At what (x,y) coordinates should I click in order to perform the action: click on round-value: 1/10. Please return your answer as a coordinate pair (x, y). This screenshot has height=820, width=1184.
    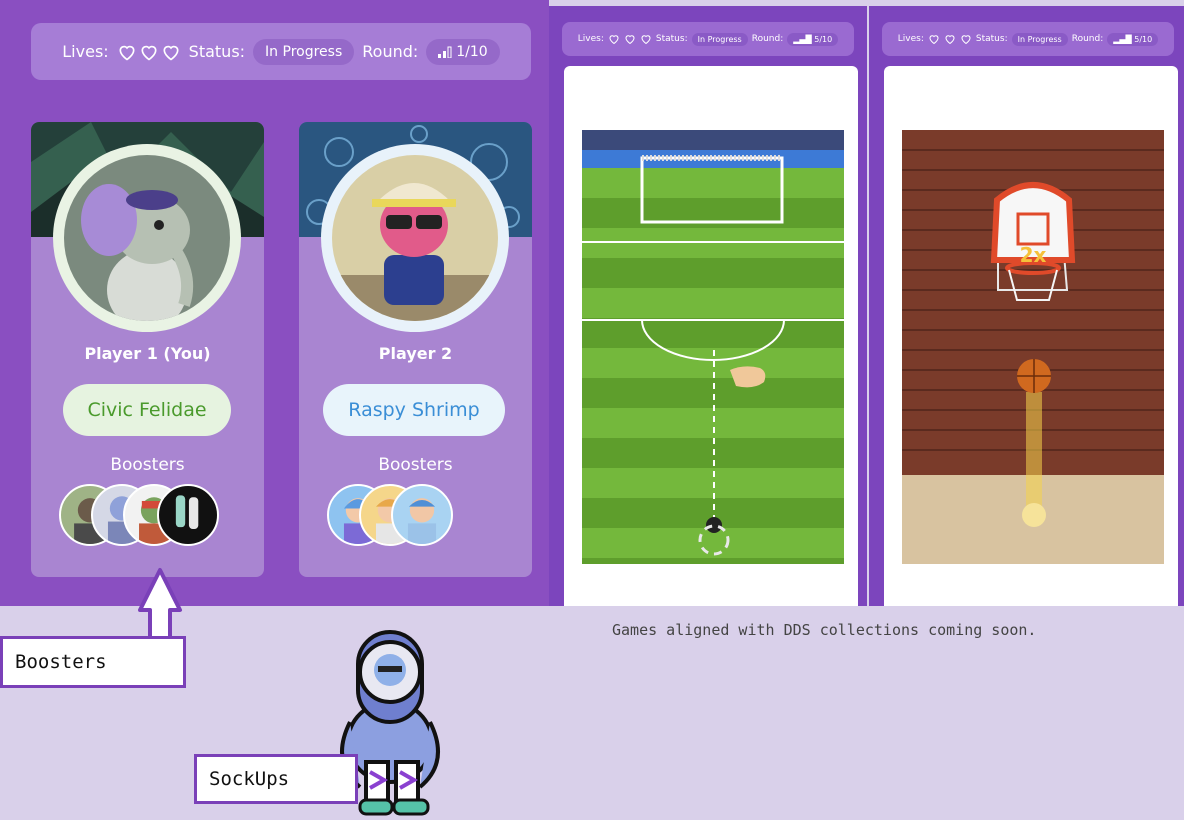
    Looking at the image, I should click on (472, 51).